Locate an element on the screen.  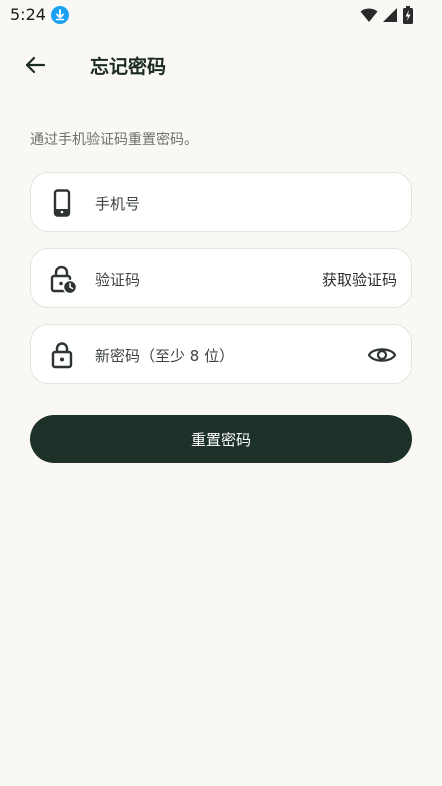
back-button is located at coordinates (35, 65).